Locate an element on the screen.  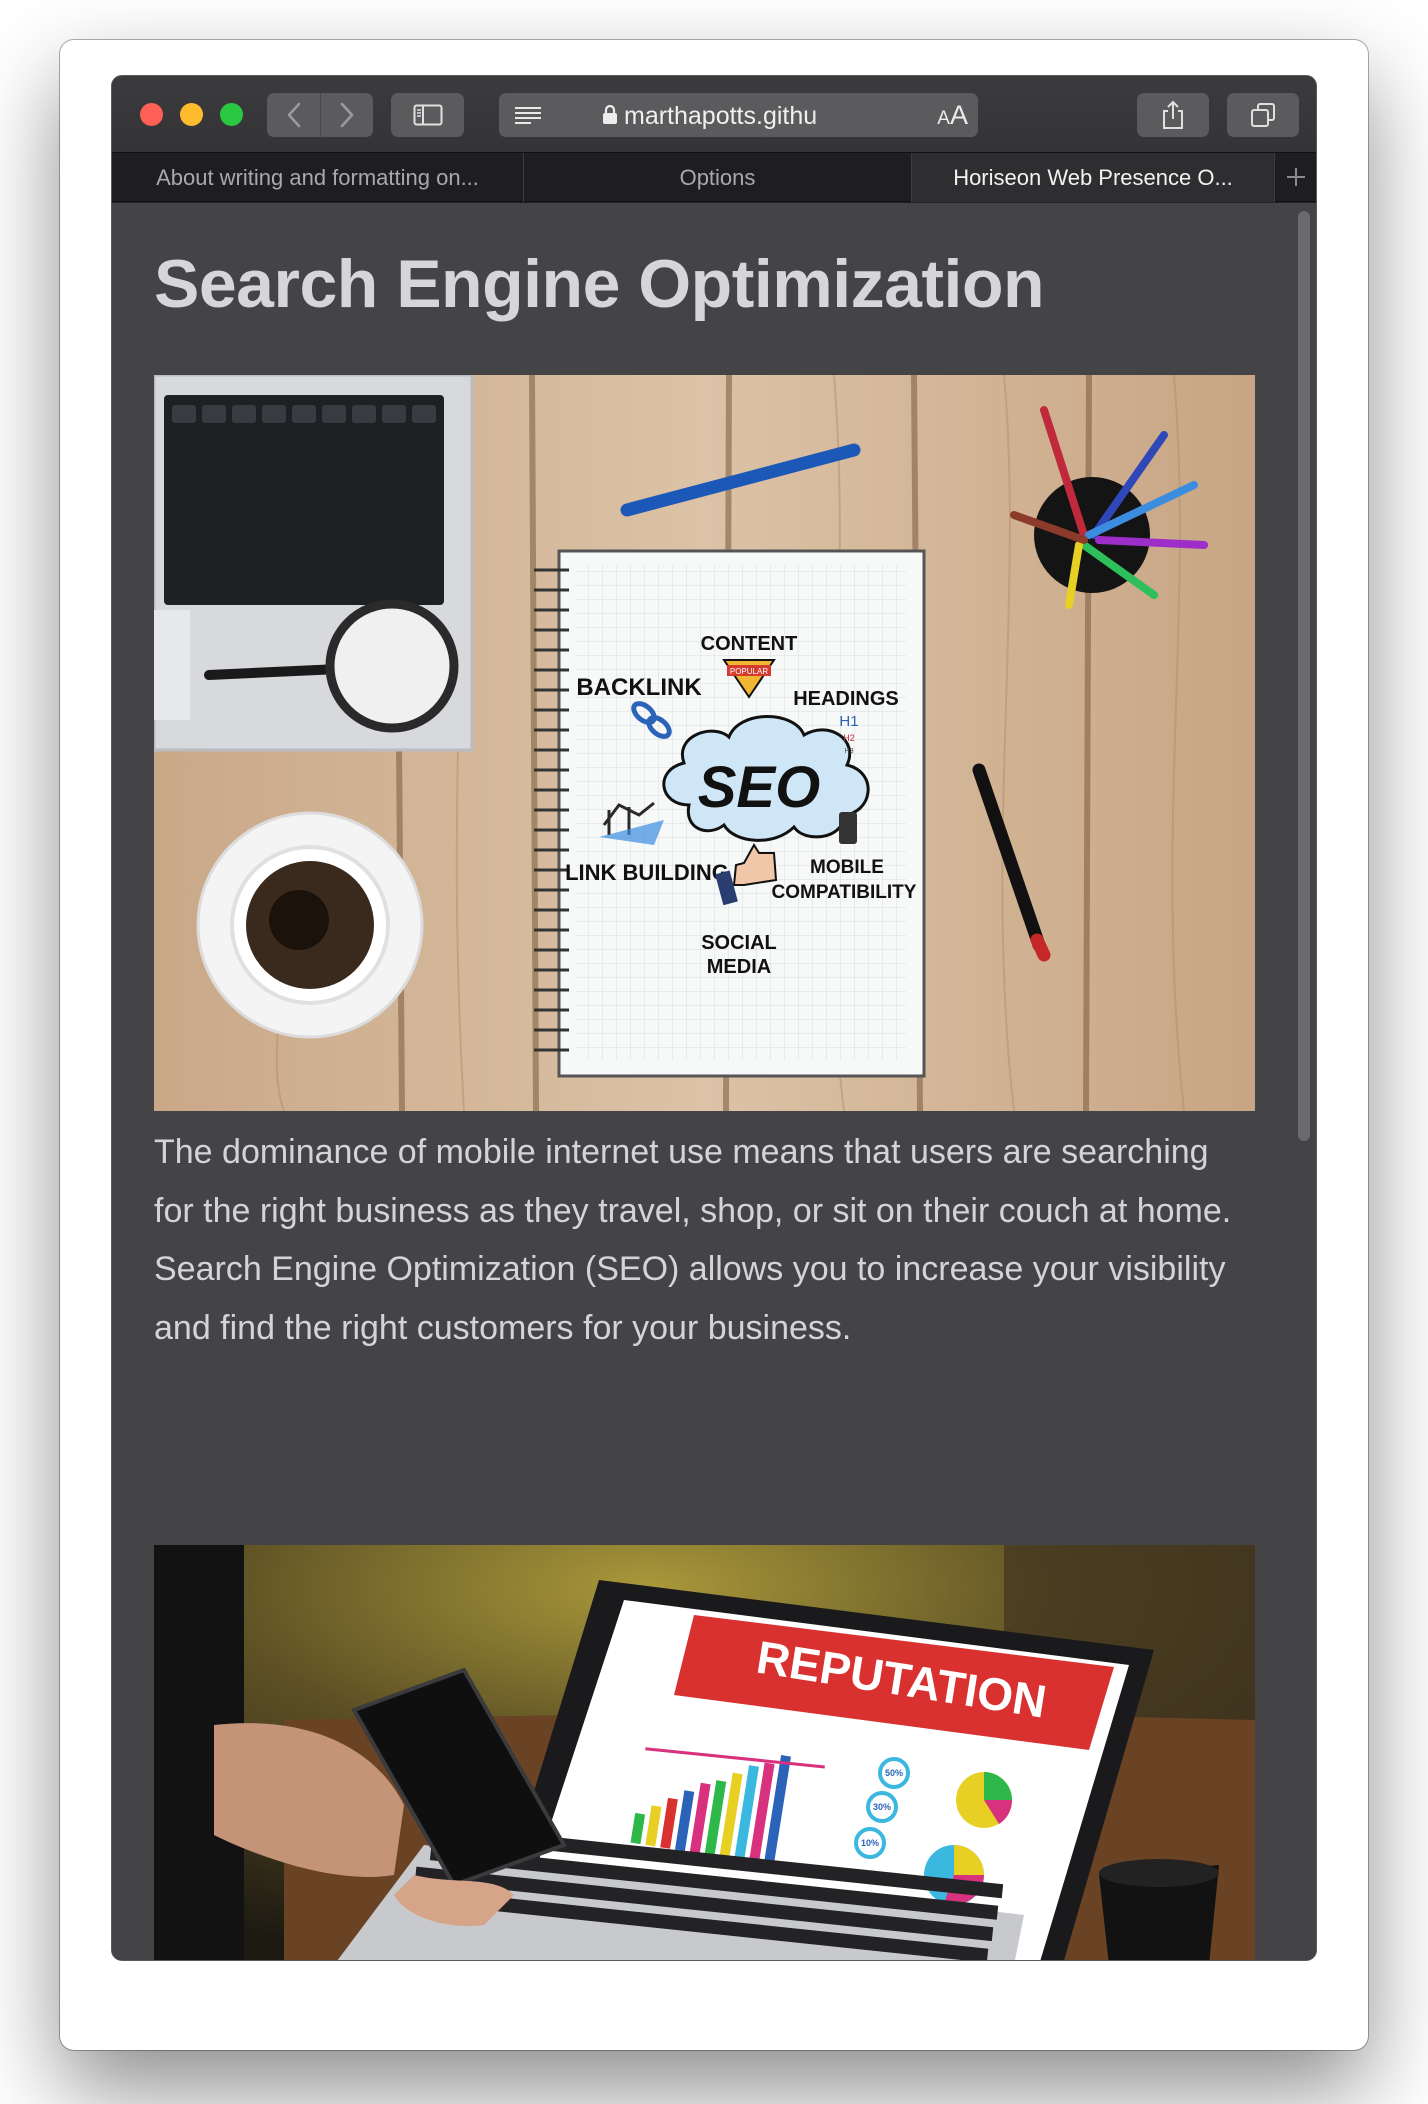
seo-label: SEO is located at coordinates (759, 787).